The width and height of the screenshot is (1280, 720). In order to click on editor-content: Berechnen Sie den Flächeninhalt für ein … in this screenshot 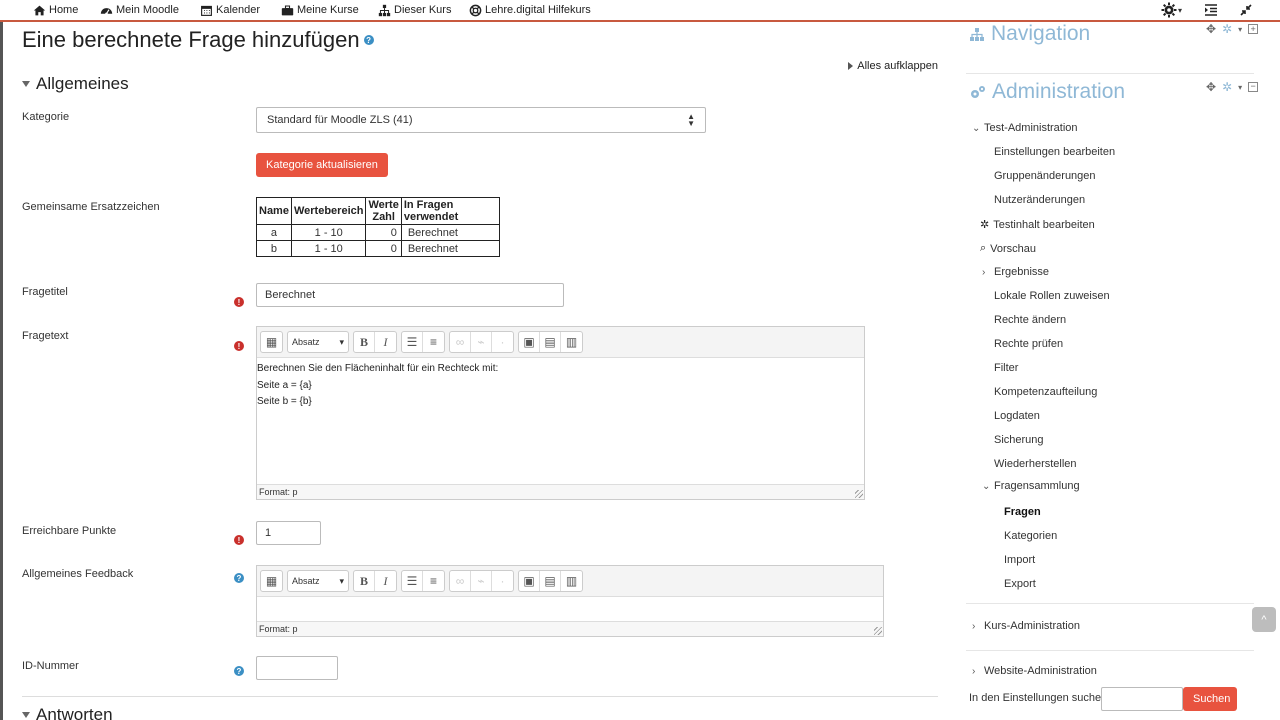, I will do `click(560, 384)`.